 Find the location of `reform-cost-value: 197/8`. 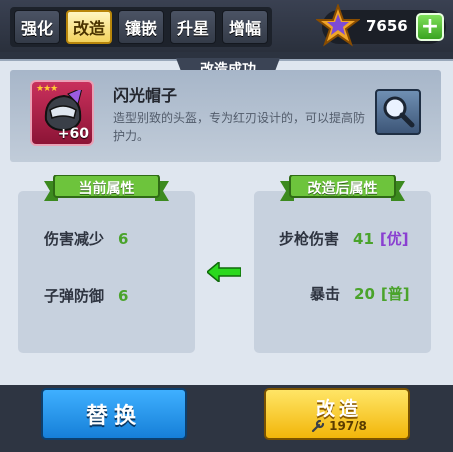

reform-cost-value: 197/8 is located at coordinates (348, 426).